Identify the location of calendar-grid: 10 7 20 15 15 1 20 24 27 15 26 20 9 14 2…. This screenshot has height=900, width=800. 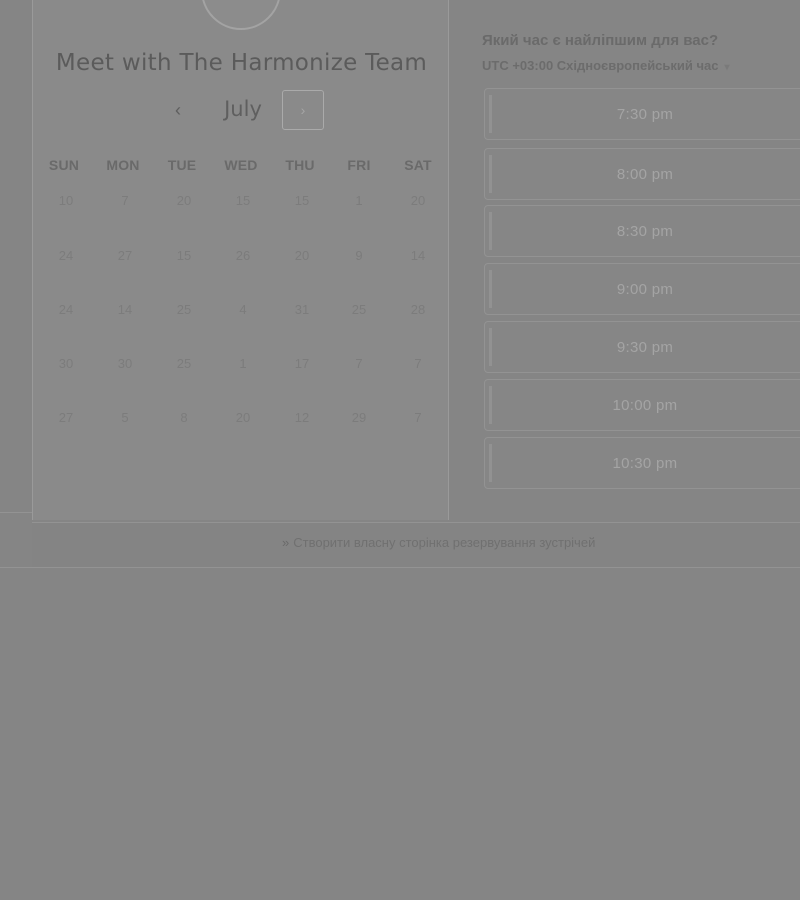
(241, 318).